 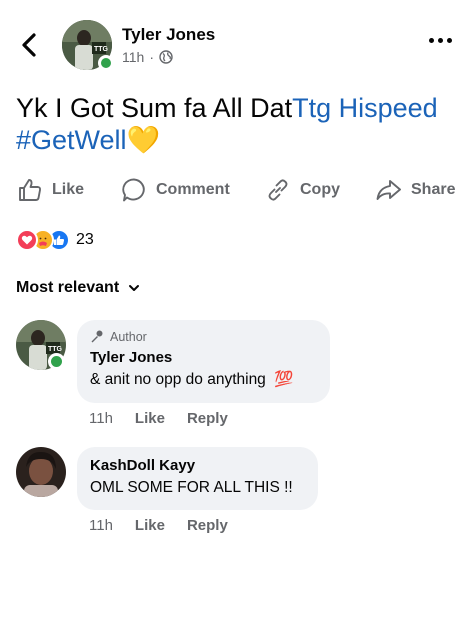 What do you see at coordinates (193, 189) in the screenshot?
I see `comment-label: Comment` at bounding box center [193, 189].